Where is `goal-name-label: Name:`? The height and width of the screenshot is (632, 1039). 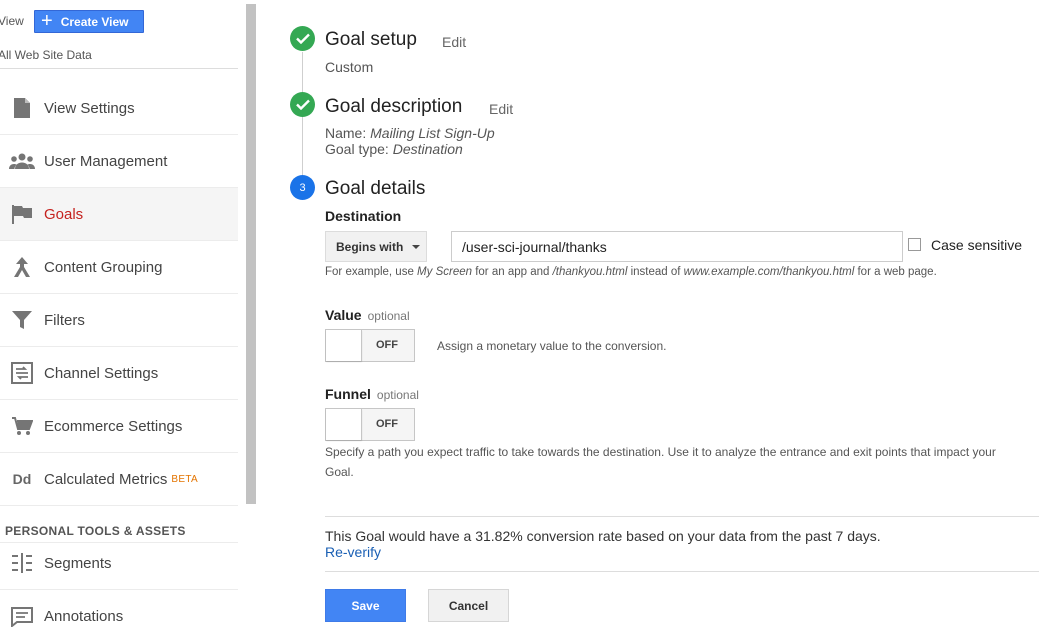 goal-name-label: Name: is located at coordinates (346, 133).